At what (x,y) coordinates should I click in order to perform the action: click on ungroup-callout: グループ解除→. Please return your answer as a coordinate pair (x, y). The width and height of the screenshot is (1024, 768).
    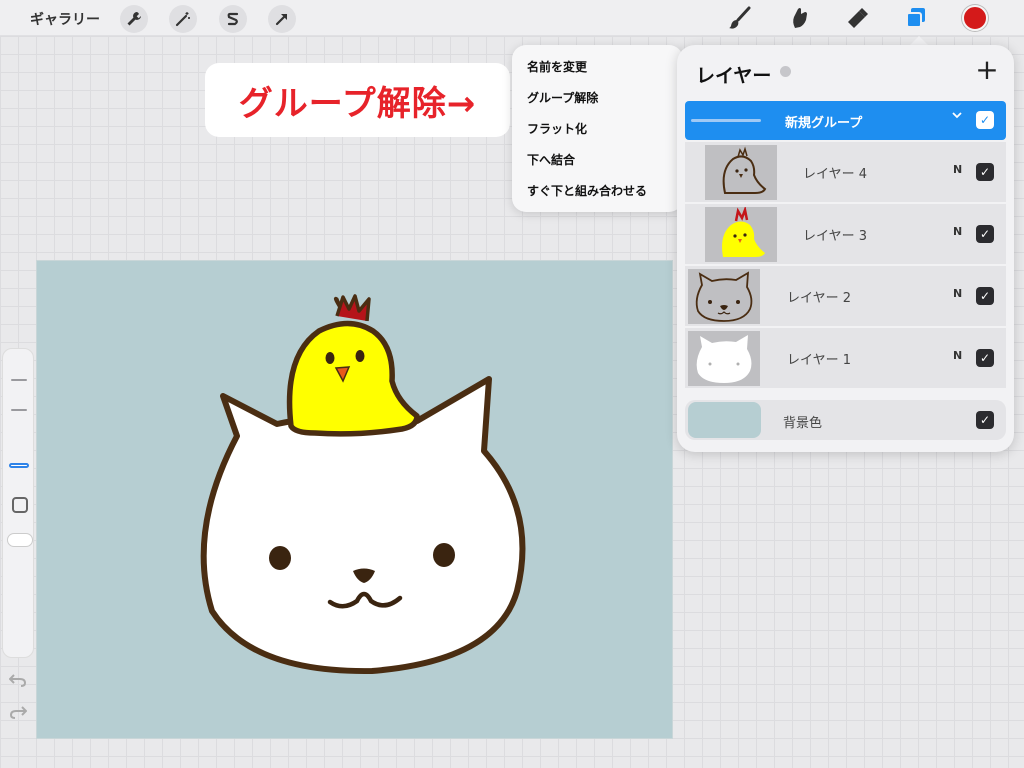
    Looking at the image, I should click on (357, 100).